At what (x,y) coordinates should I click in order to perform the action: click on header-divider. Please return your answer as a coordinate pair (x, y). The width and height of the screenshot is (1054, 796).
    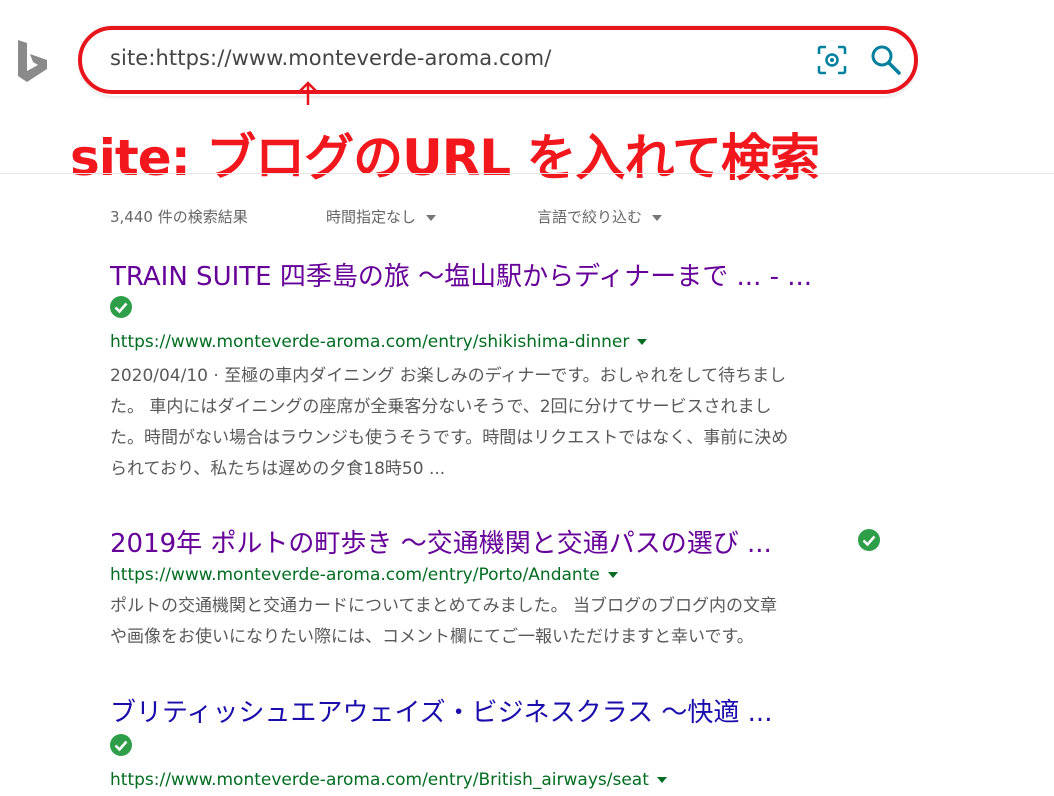
    Looking at the image, I should click on (527, 173).